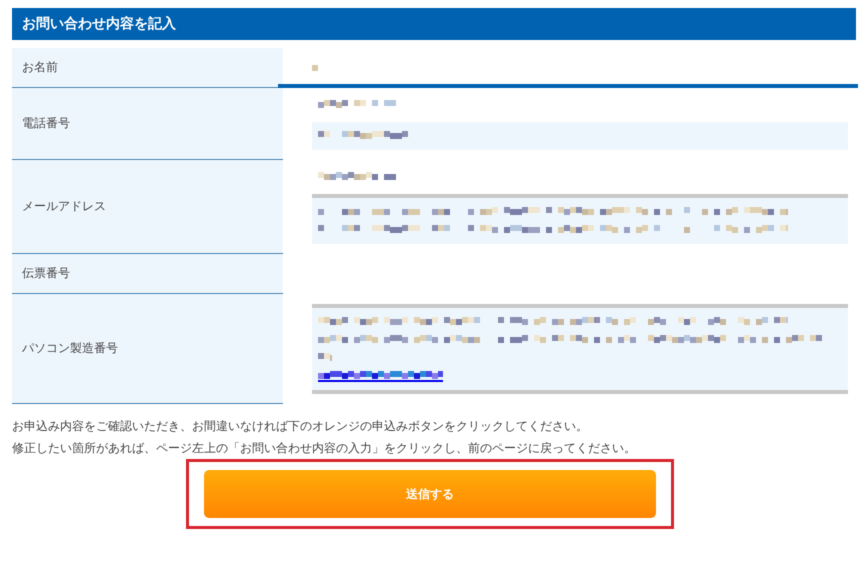 The height and width of the screenshot is (583, 860). I want to click on instruction-text: お申込み内容をご確認いただき、お間違いなければ下のオレンジの申込みボタンをクリックしてください。, so click(300, 426).